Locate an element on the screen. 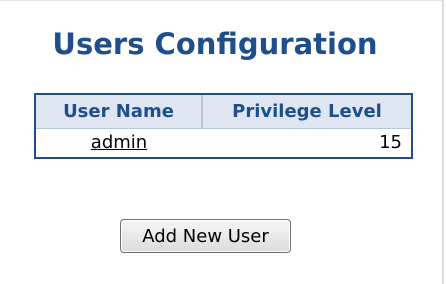  column-header-user-name: User Name is located at coordinates (119, 112).